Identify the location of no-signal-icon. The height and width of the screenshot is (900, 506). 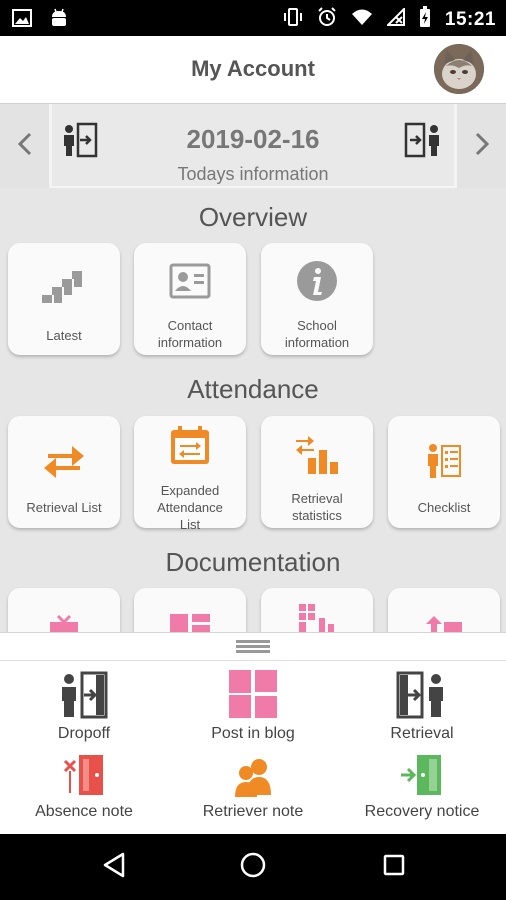
(395, 18).